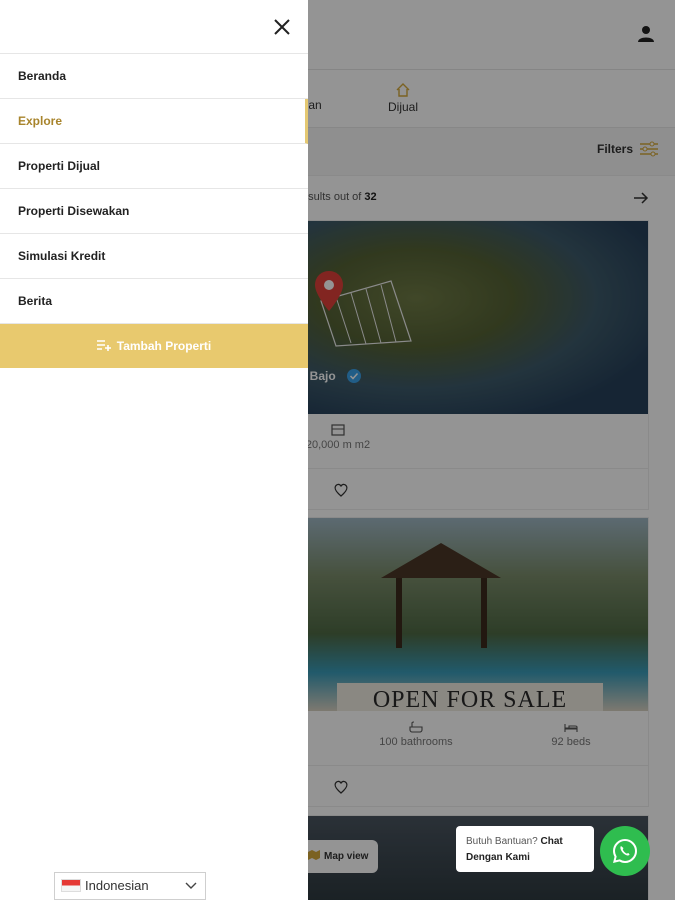 Image resolution: width=675 pixels, height=900 pixels. What do you see at coordinates (191, 885) in the screenshot?
I see `chevron-down-icon` at bounding box center [191, 885].